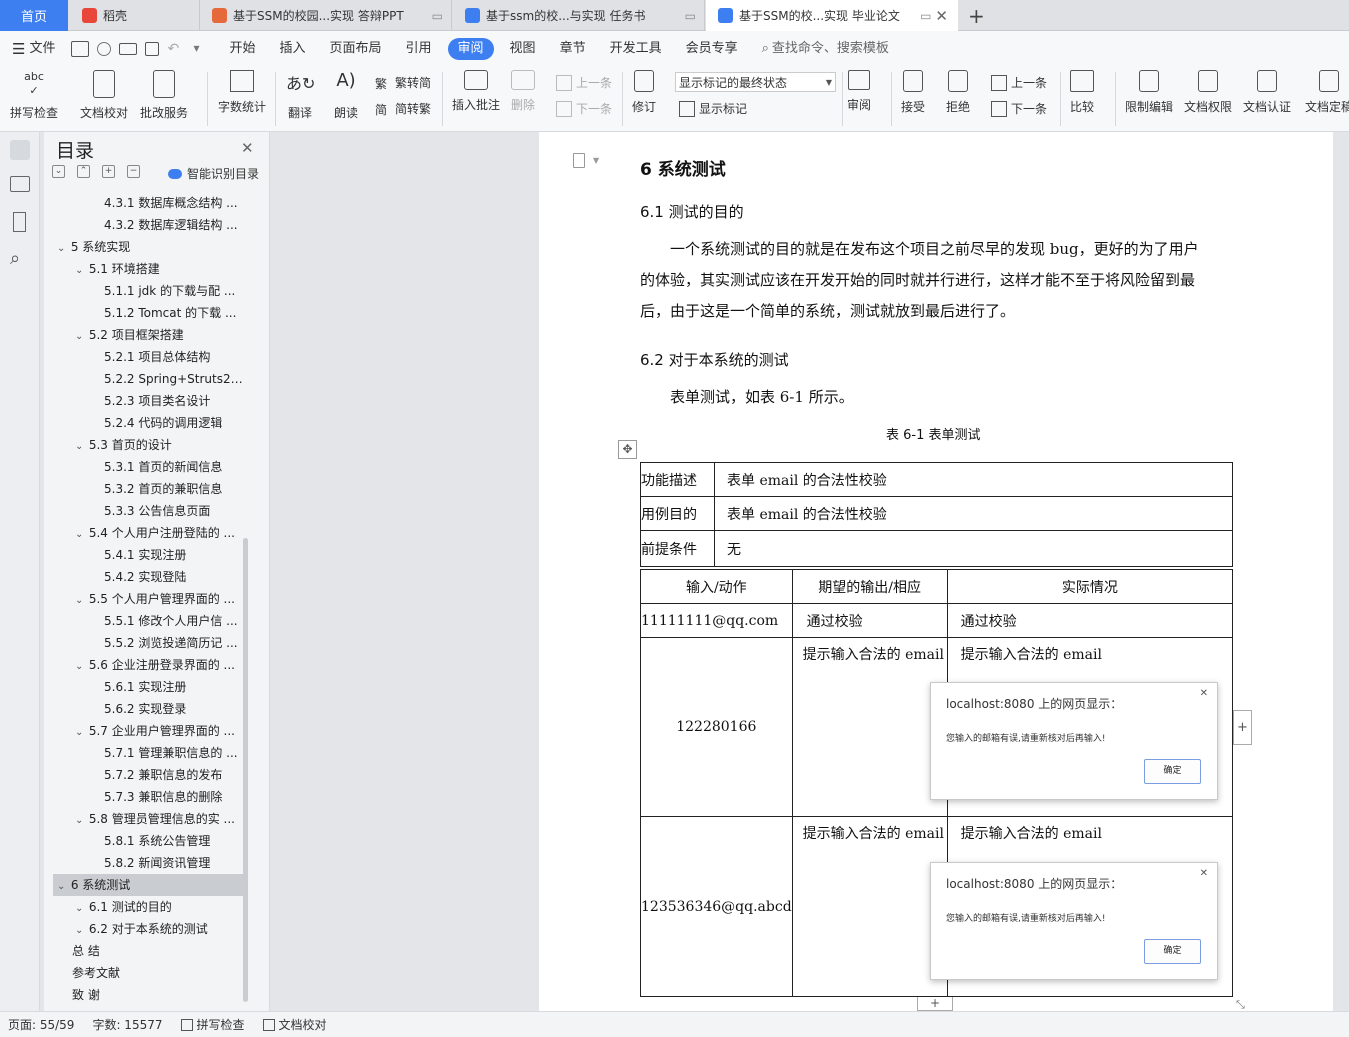  I want to click on menu-chapter: 章节, so click(573, 49).